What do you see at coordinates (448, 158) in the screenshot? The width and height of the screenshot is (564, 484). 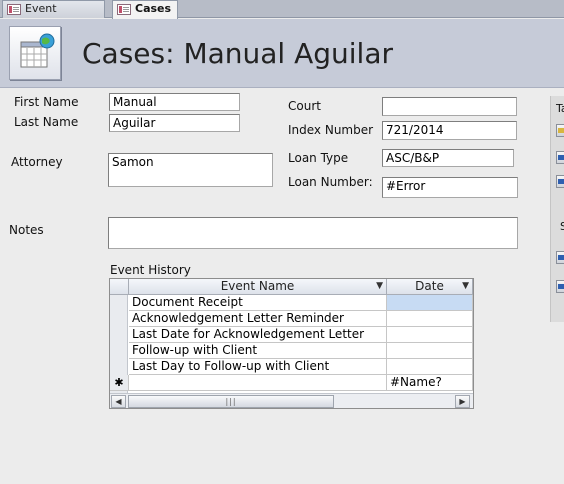 I see `loan-type-field: ASC/B&P` at bounding box center [448, 158].